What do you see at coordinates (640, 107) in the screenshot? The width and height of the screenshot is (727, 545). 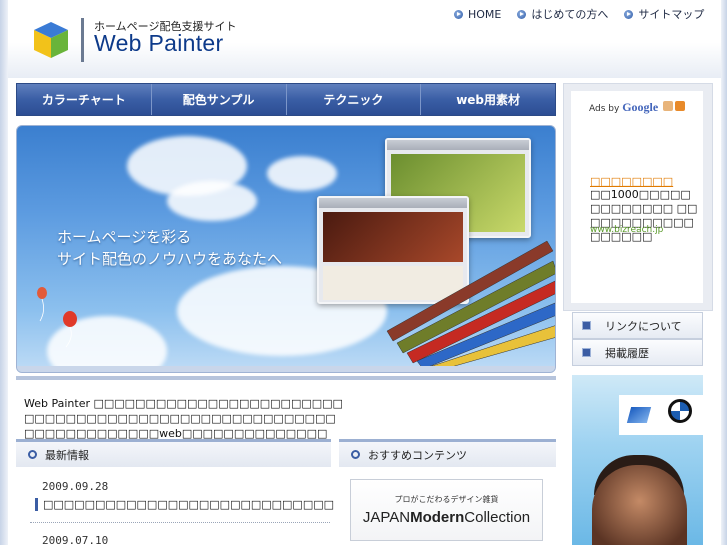 I see `google-text: Google` at bounding box center [640, 107].